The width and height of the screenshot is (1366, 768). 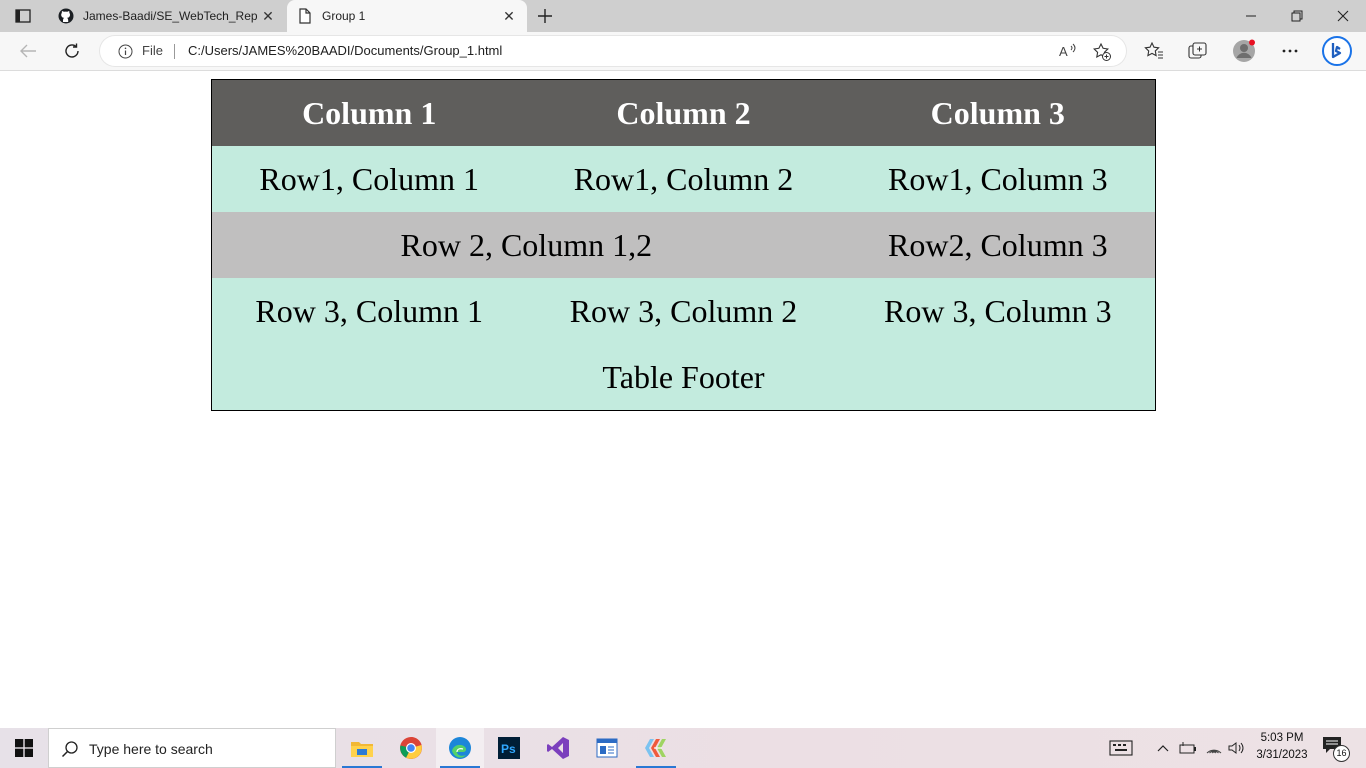 I want to click on back-arrow-icon, so click(x=28, y=51).